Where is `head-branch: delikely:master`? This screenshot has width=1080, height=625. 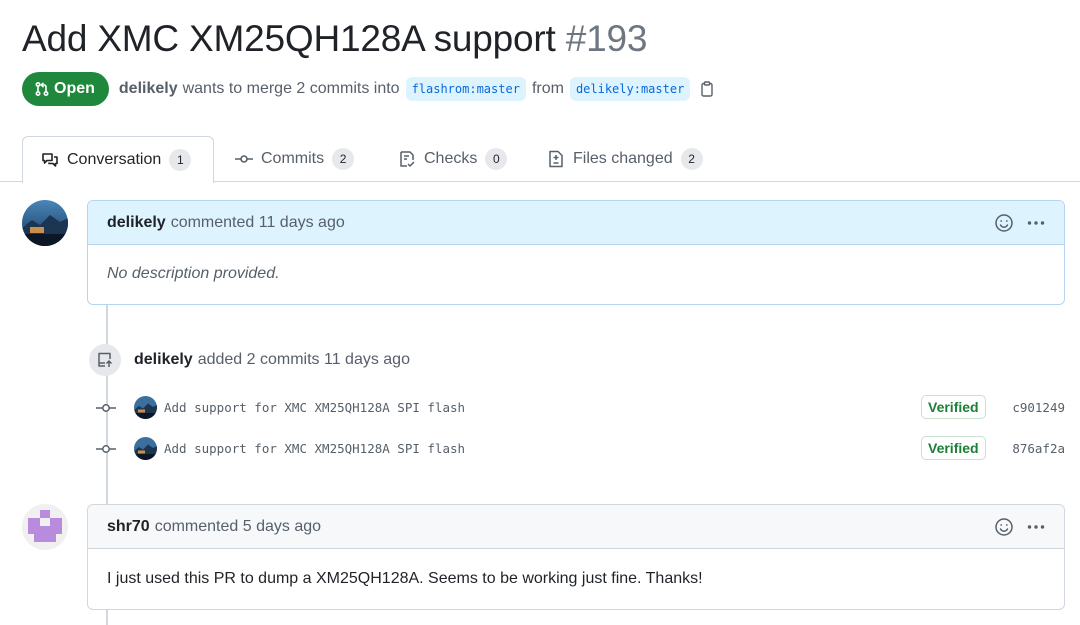
head-branch: delikely:master is located at coordinates (630, 89).